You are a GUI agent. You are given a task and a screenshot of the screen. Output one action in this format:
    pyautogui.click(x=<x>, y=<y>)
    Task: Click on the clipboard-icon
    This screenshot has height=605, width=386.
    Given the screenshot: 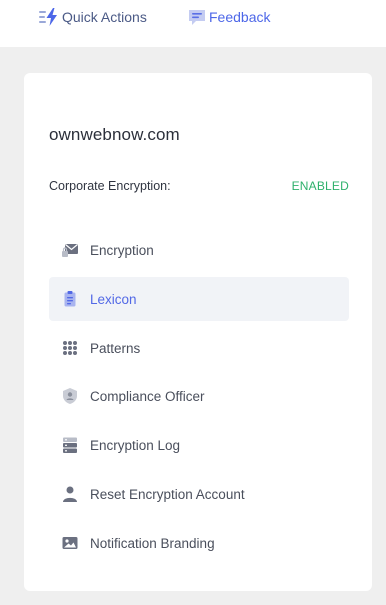 What is the action you would take?
    pyautogui.click(x=70, y=299)
    